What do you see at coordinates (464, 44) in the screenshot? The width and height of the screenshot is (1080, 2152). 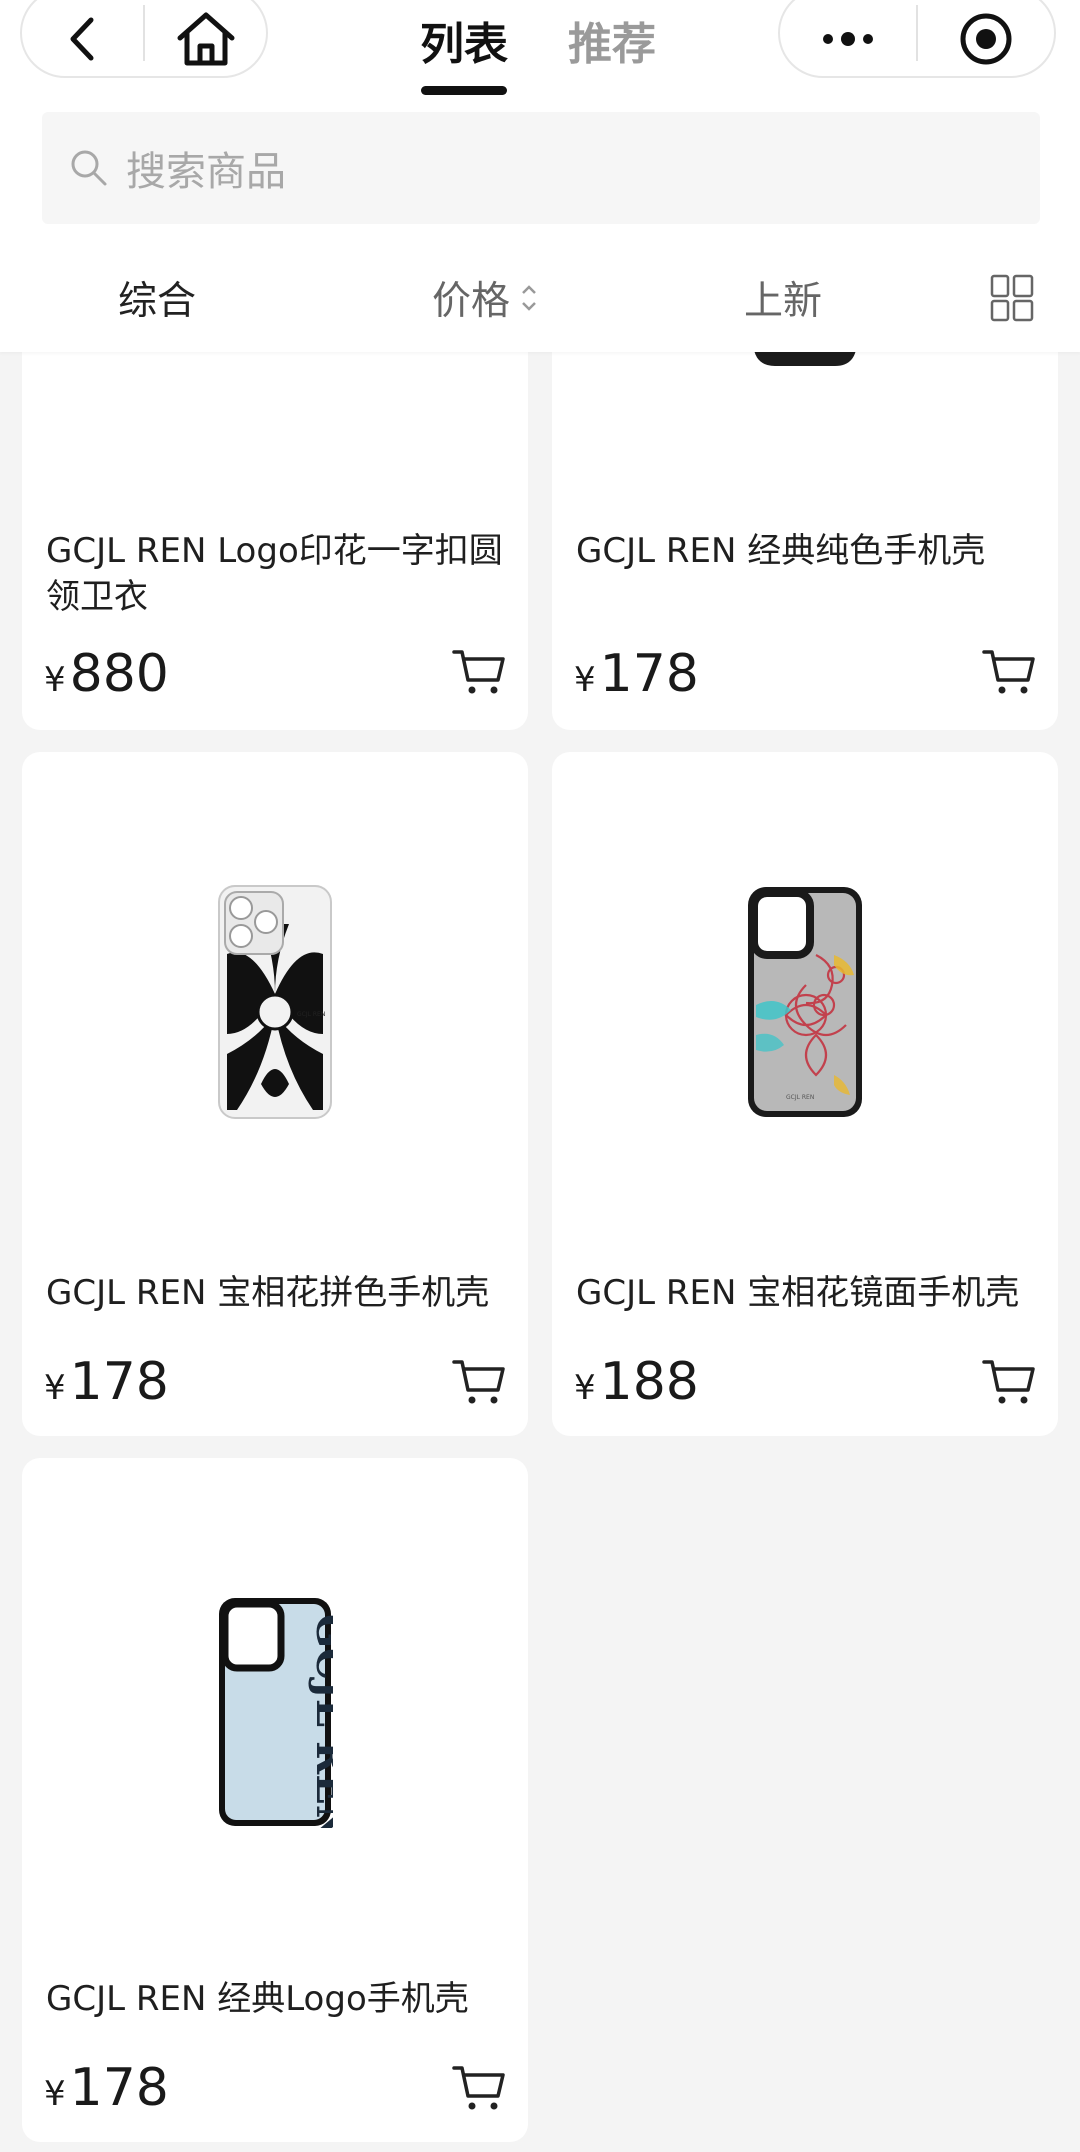 I see `tab-list-label: 列表` at bounding box center [464, 44].